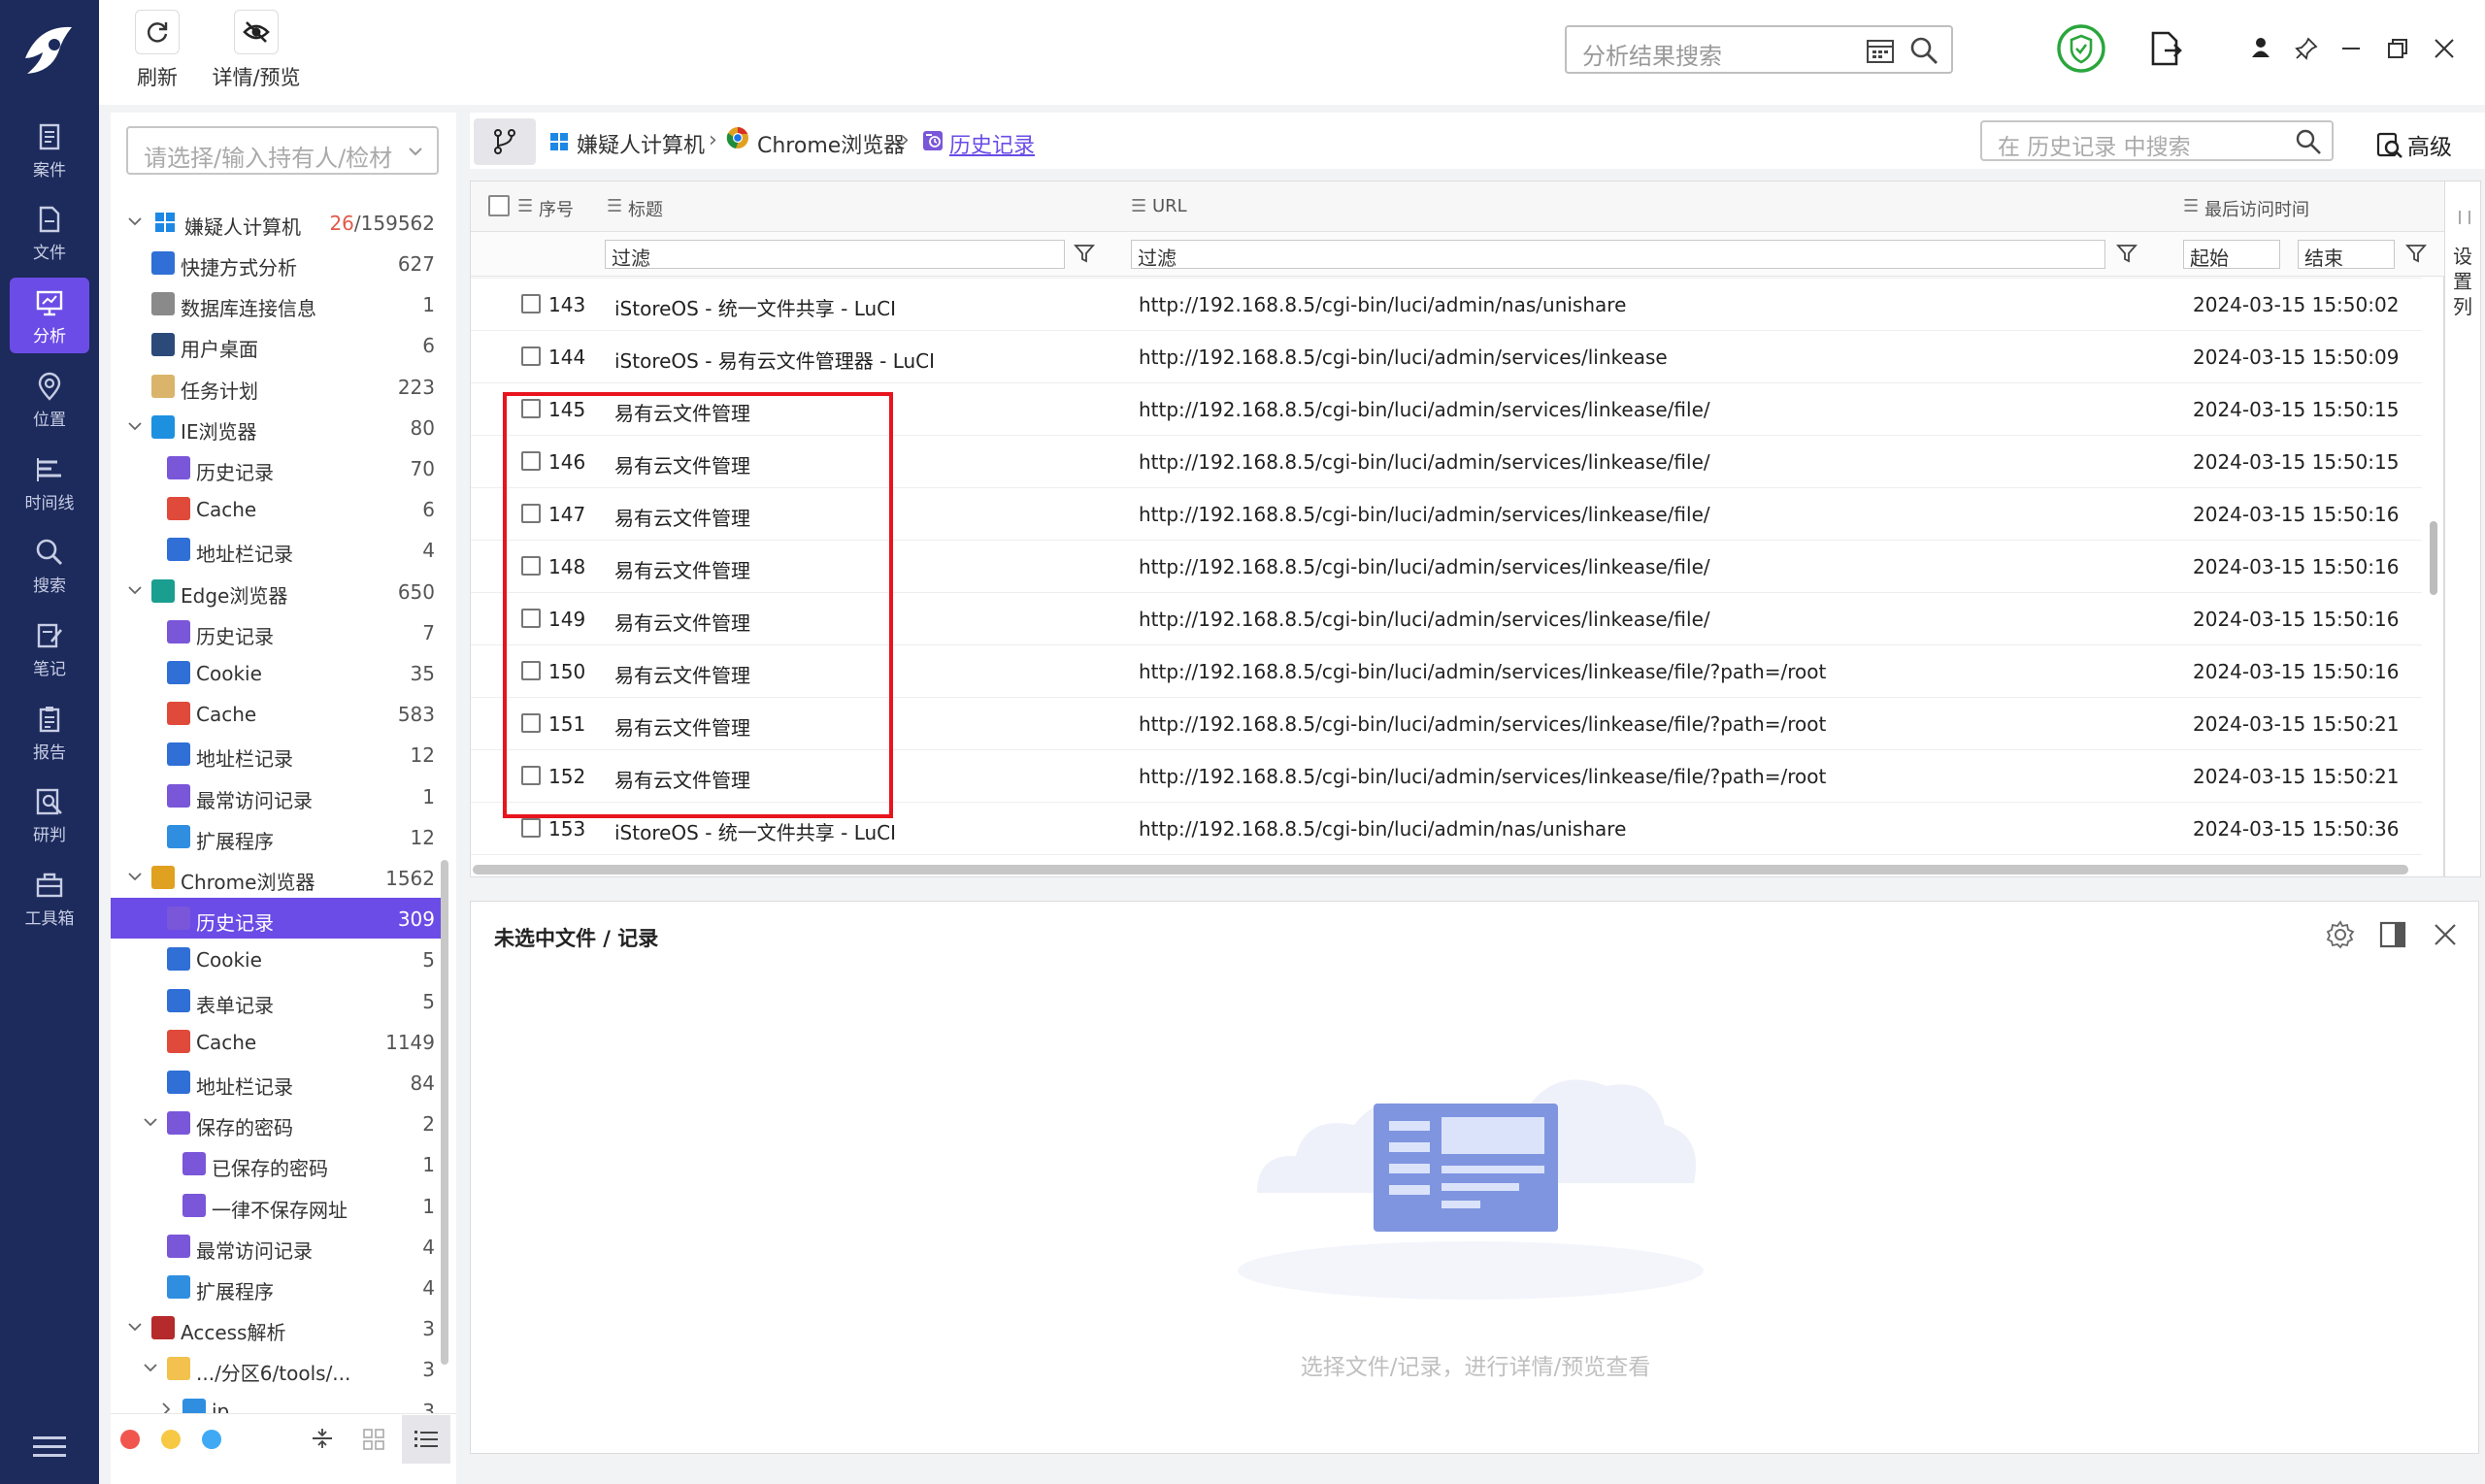  I want to click on tree-item: IE浏览器 80, so click(280, 427).